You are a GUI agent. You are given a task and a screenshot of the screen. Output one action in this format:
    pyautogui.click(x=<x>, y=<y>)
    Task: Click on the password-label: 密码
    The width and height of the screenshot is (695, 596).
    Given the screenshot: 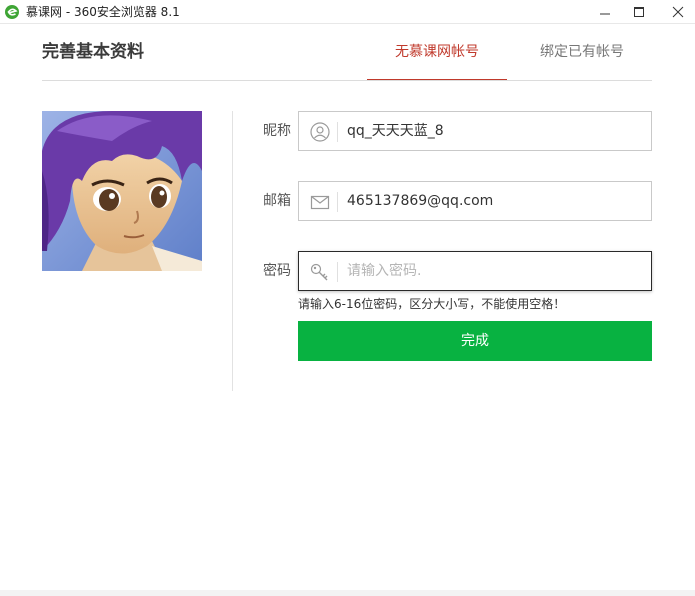 What is the action you would take?
    pyautogui.click(x=277, y=271)
    